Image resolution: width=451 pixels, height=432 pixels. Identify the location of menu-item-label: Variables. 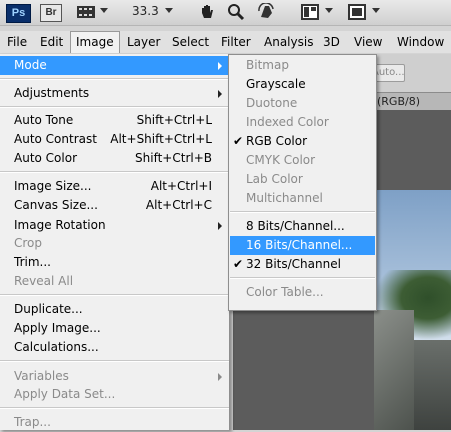
(41, 376).